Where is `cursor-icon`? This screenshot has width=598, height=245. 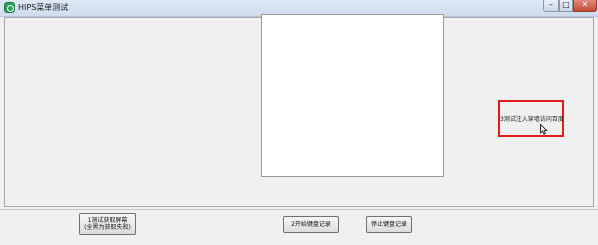
cursor-icon is located at coordinates (544, 129).